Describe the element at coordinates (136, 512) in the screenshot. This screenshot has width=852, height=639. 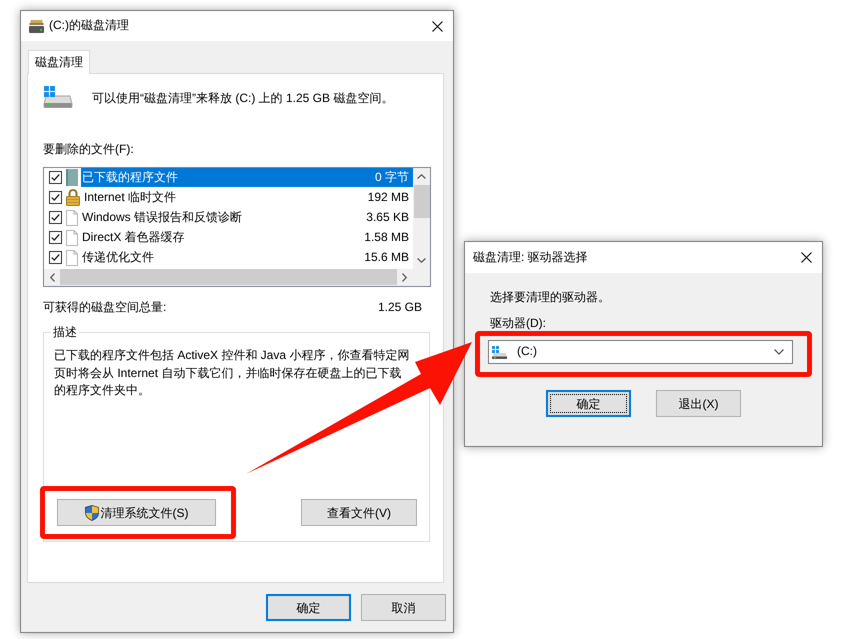
I see `clean-system-files-button: 清理系统文件(S)` at that location.